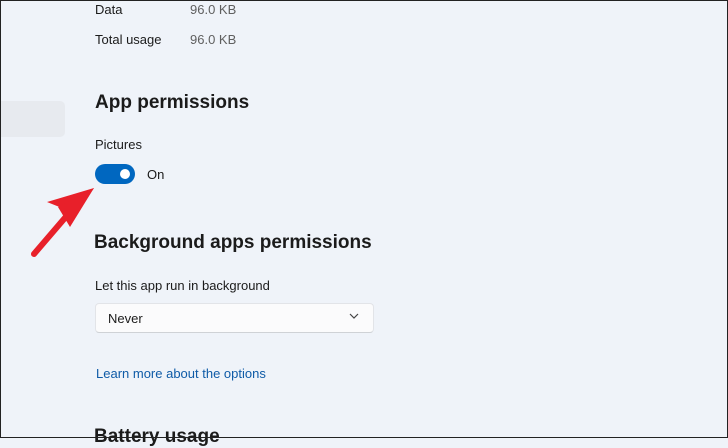  What do you see at coordinates (213, 39) in the screenshot?
I see `total-usage-value: 96.0 KB` at bounding box center [213, 39].